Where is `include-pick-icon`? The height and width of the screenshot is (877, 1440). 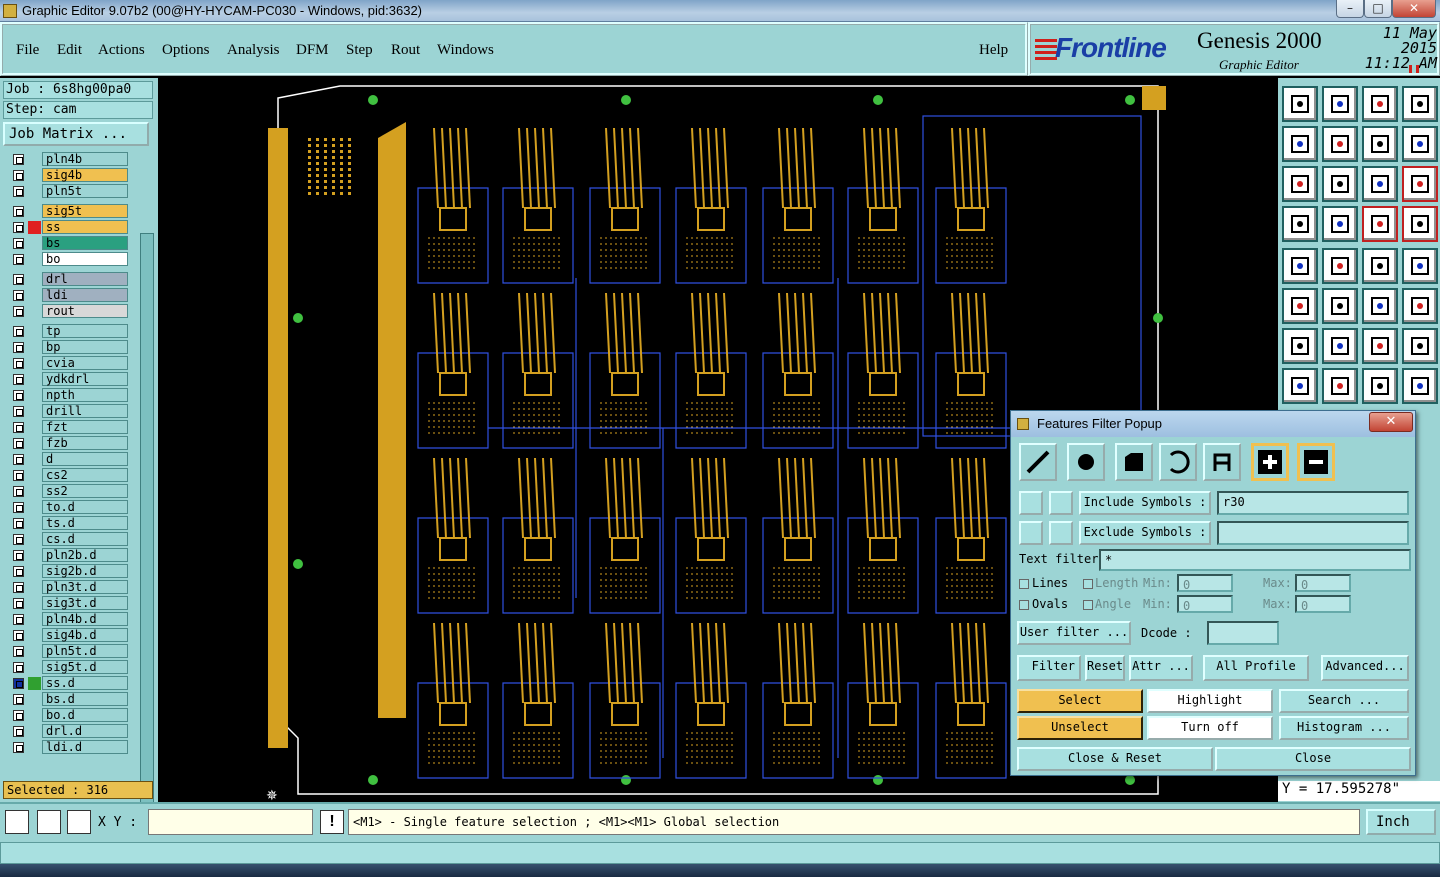 include-pick-icon is located at coordinates (1031, 503).